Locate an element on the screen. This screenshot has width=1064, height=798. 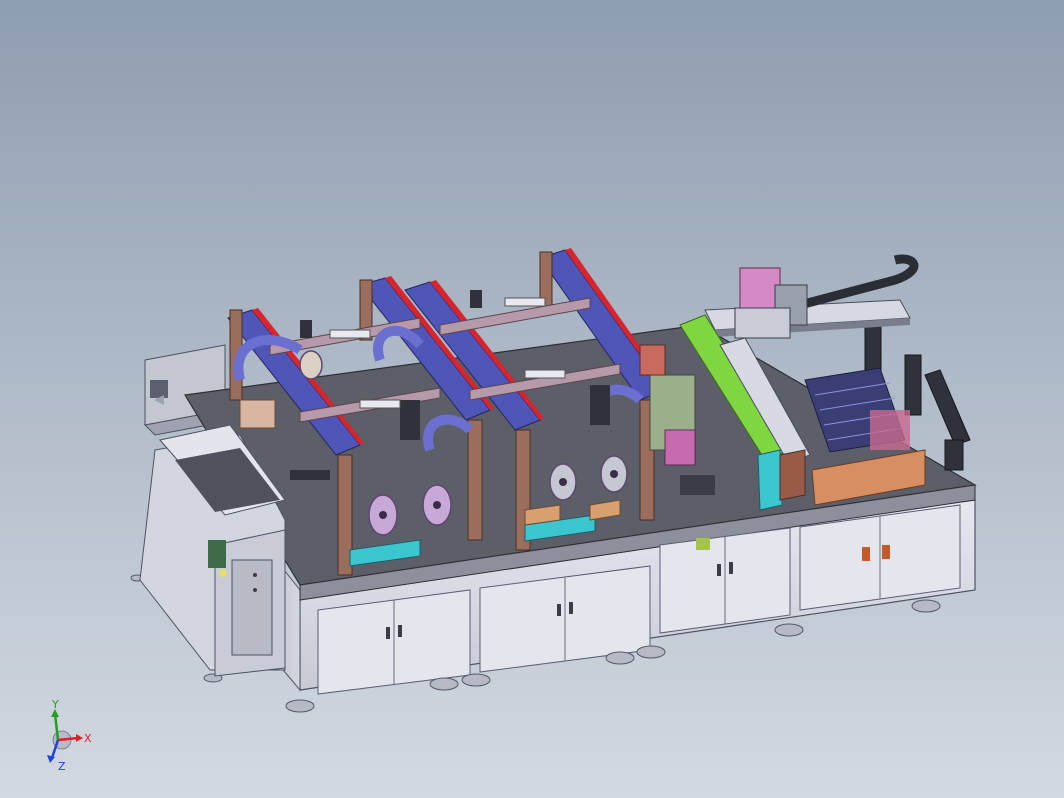
view-orientation-triad: Y X Z is located at coordinates (69, 736).